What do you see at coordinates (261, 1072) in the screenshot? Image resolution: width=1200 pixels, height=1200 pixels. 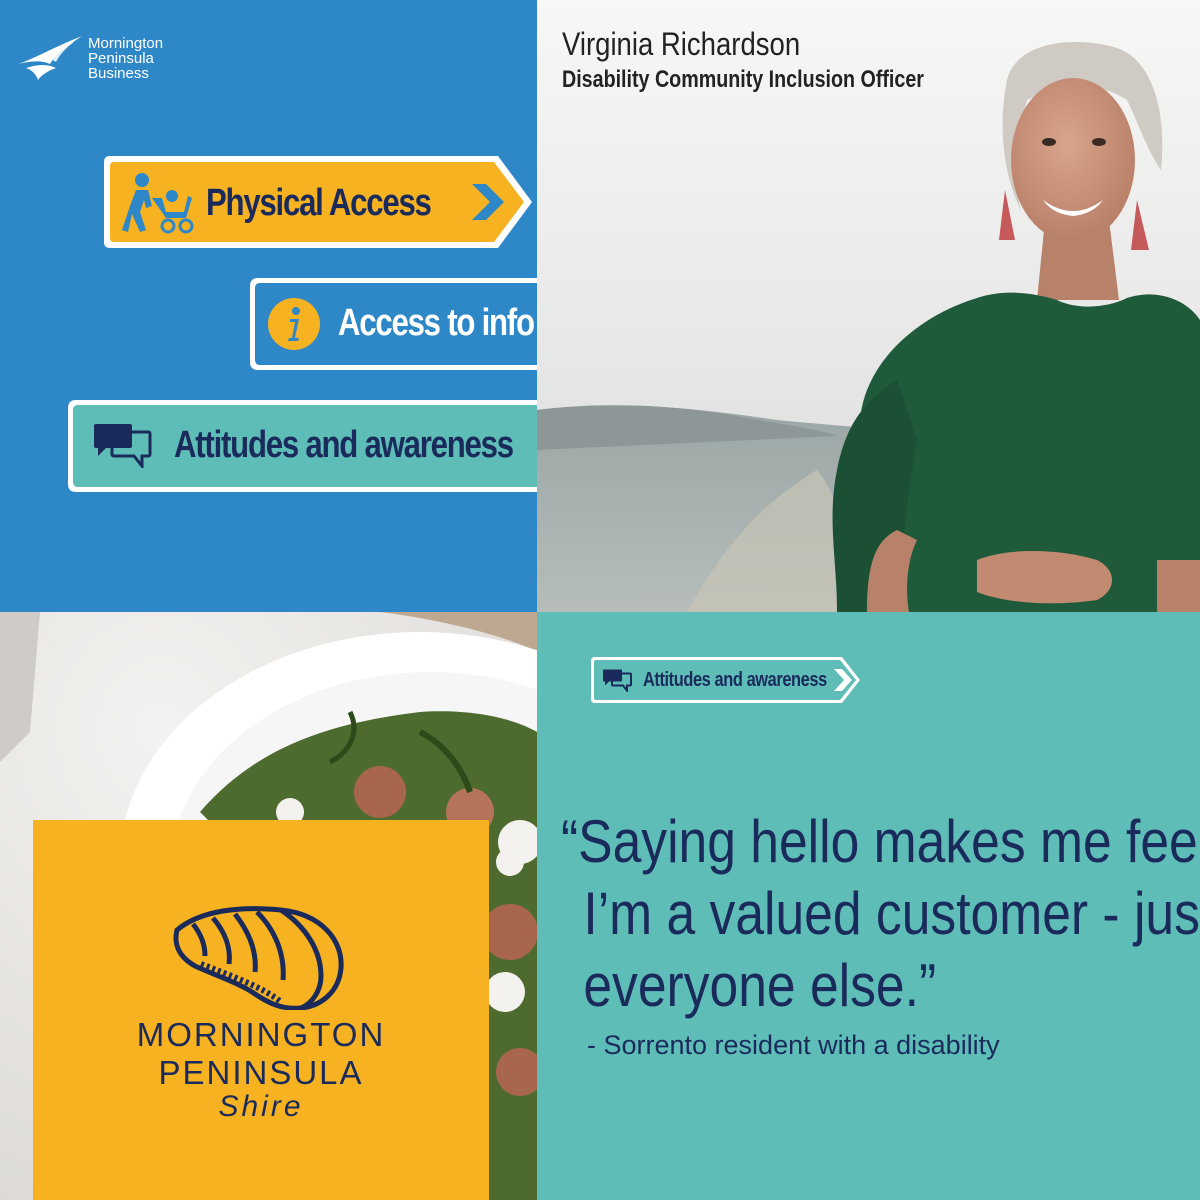 I see `shire-logo-line2: PENINSULA` at bounding box center [261, 1072].